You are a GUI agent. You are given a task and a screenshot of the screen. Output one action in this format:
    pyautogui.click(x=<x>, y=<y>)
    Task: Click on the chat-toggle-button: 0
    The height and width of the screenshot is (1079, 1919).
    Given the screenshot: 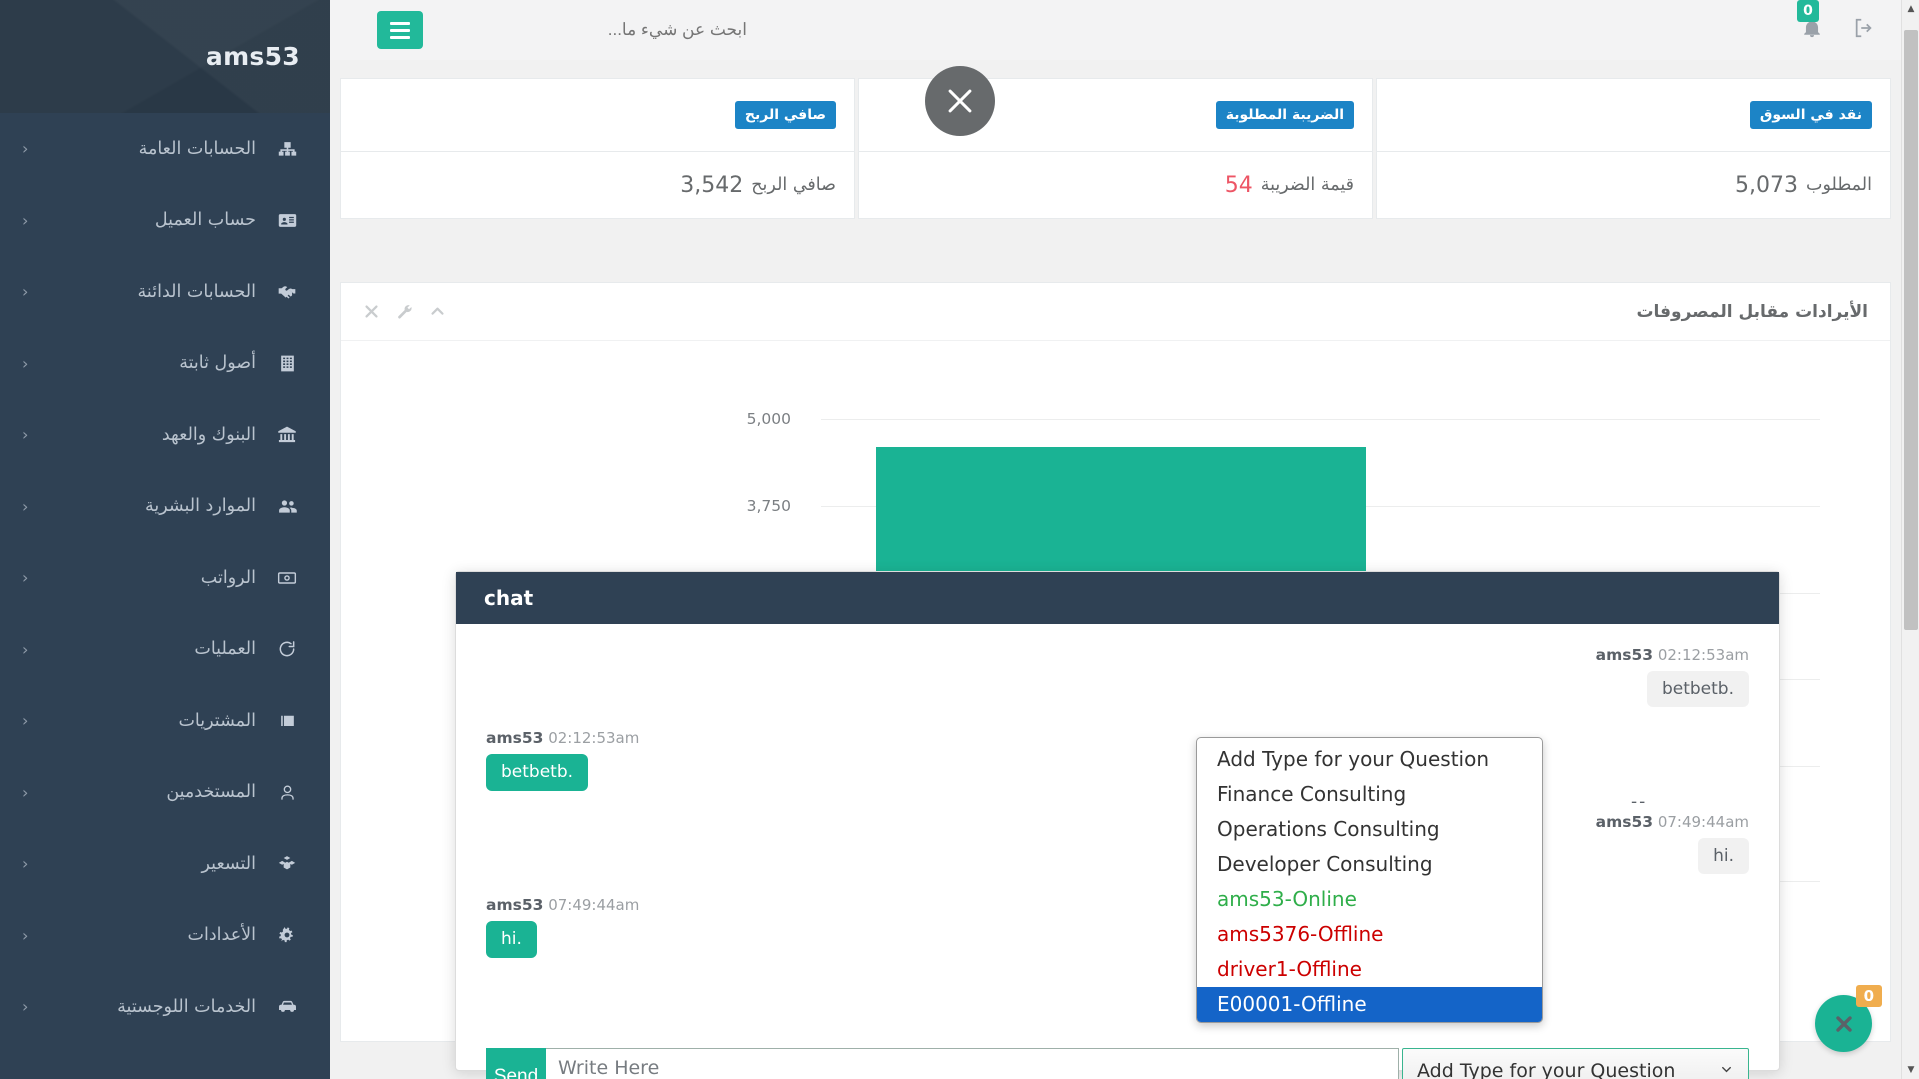 What is the action you would take?
    pyautogui.click(x=1848, y=1018)
    